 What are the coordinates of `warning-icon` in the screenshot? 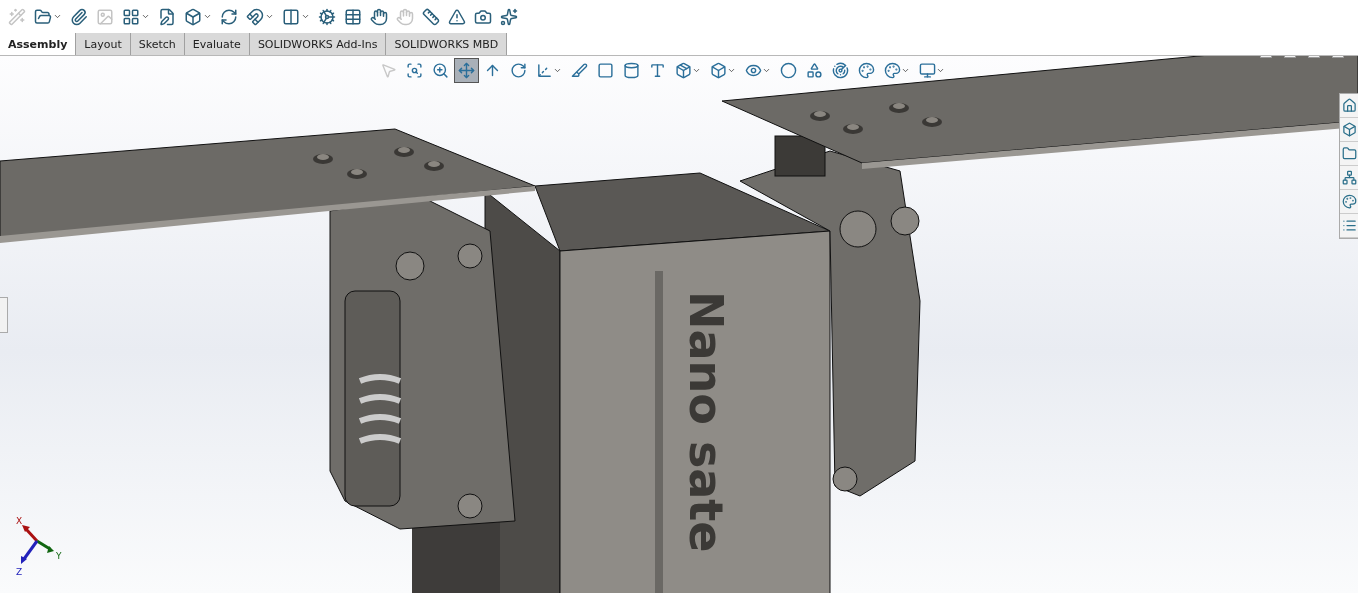 It's located at (457, 16).